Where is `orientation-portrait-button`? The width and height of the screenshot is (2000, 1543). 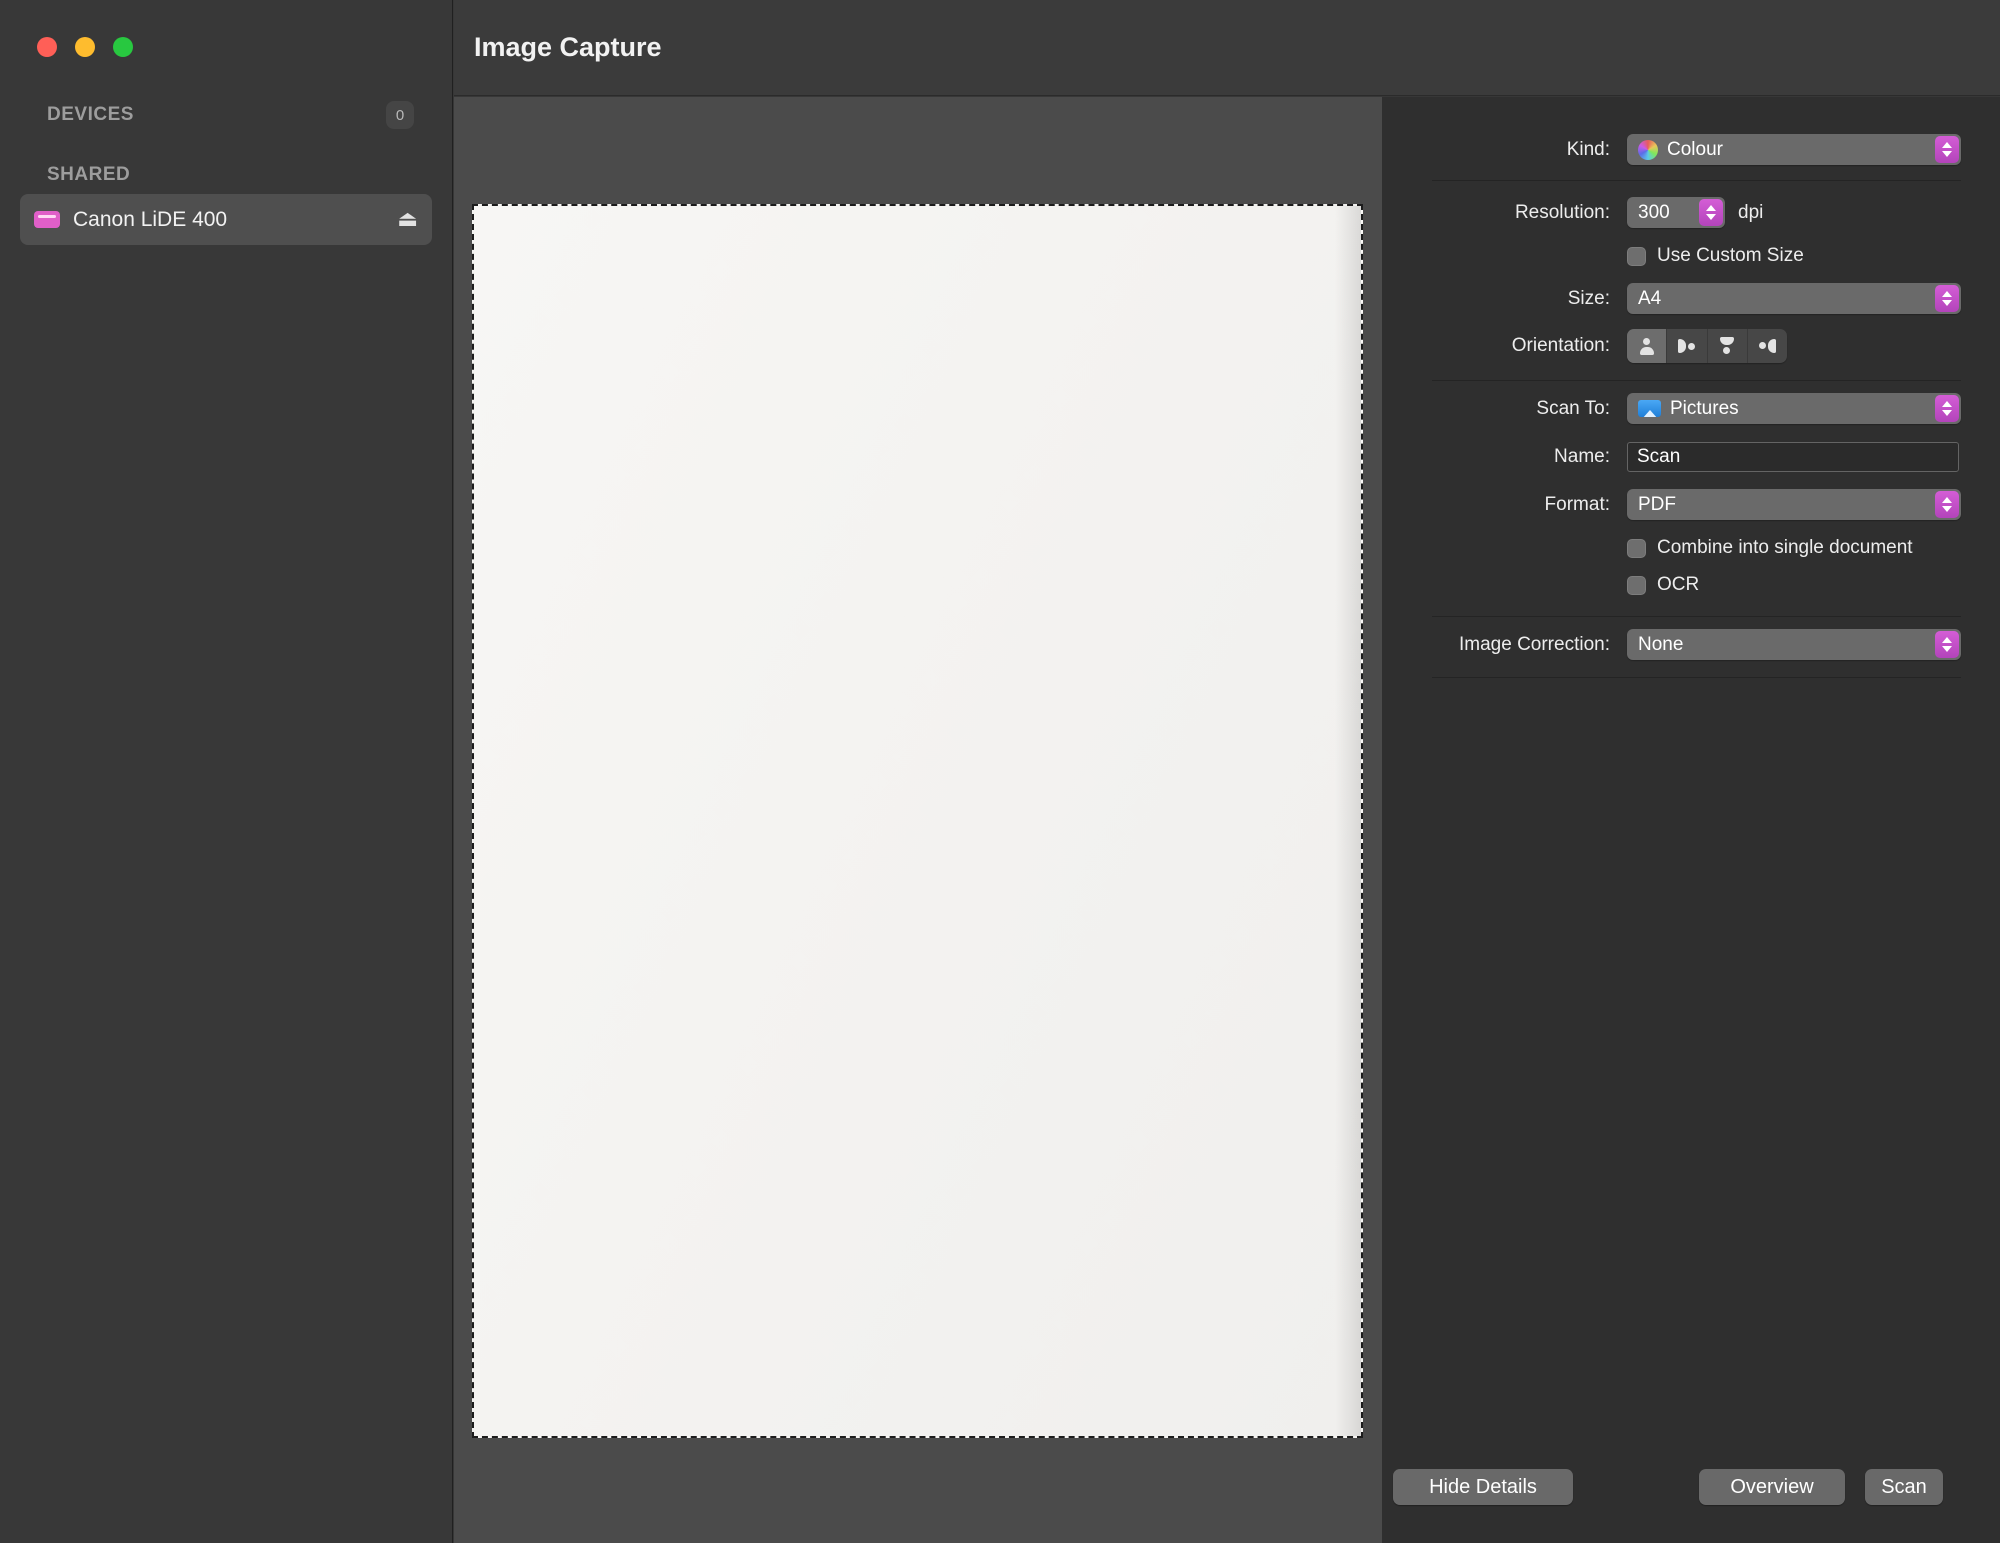
orientation-portrait-button is located at coordinates (1647, 346).